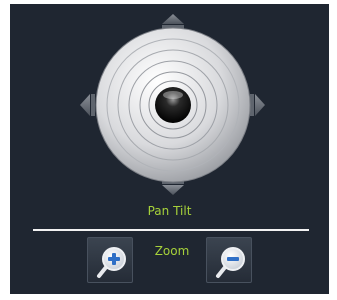 This screenshot has width=337, height=300. I want to click on zoom-out-button, so click(229, 260).